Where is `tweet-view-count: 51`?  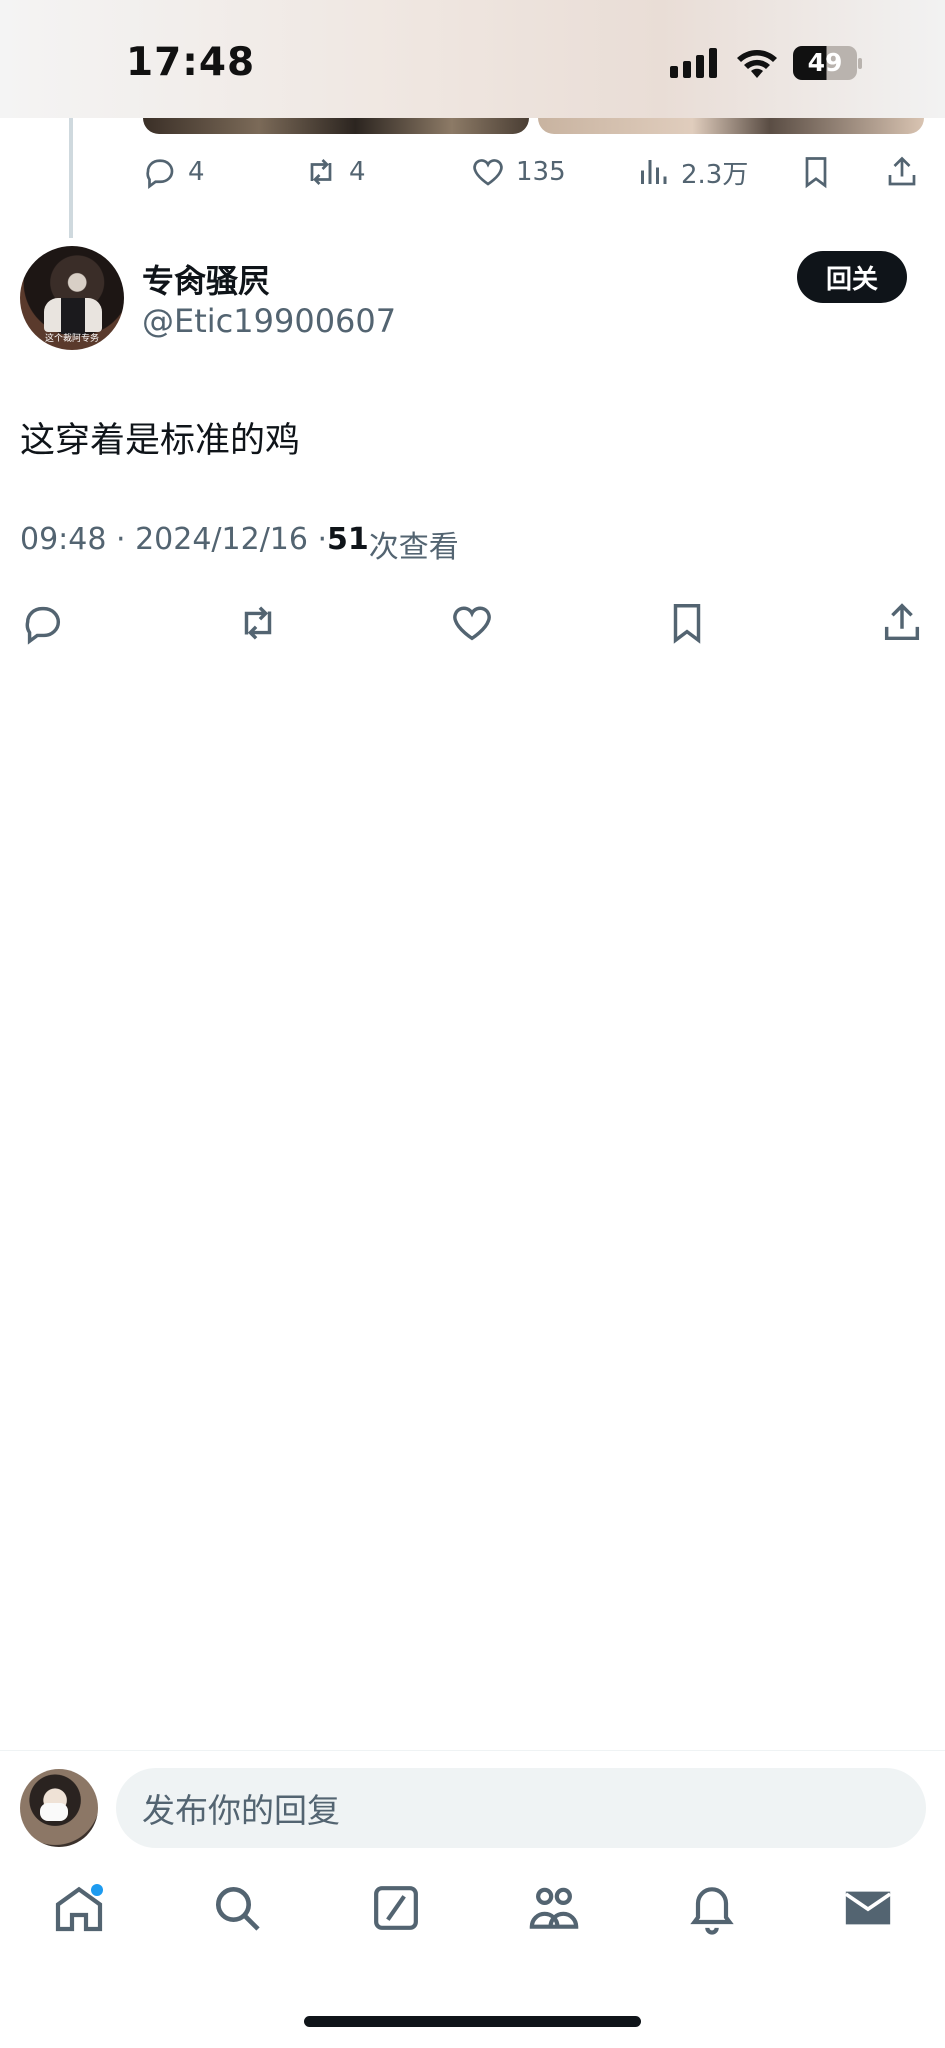
tweet-view-count: 51 is located at coordinates (348, 539).